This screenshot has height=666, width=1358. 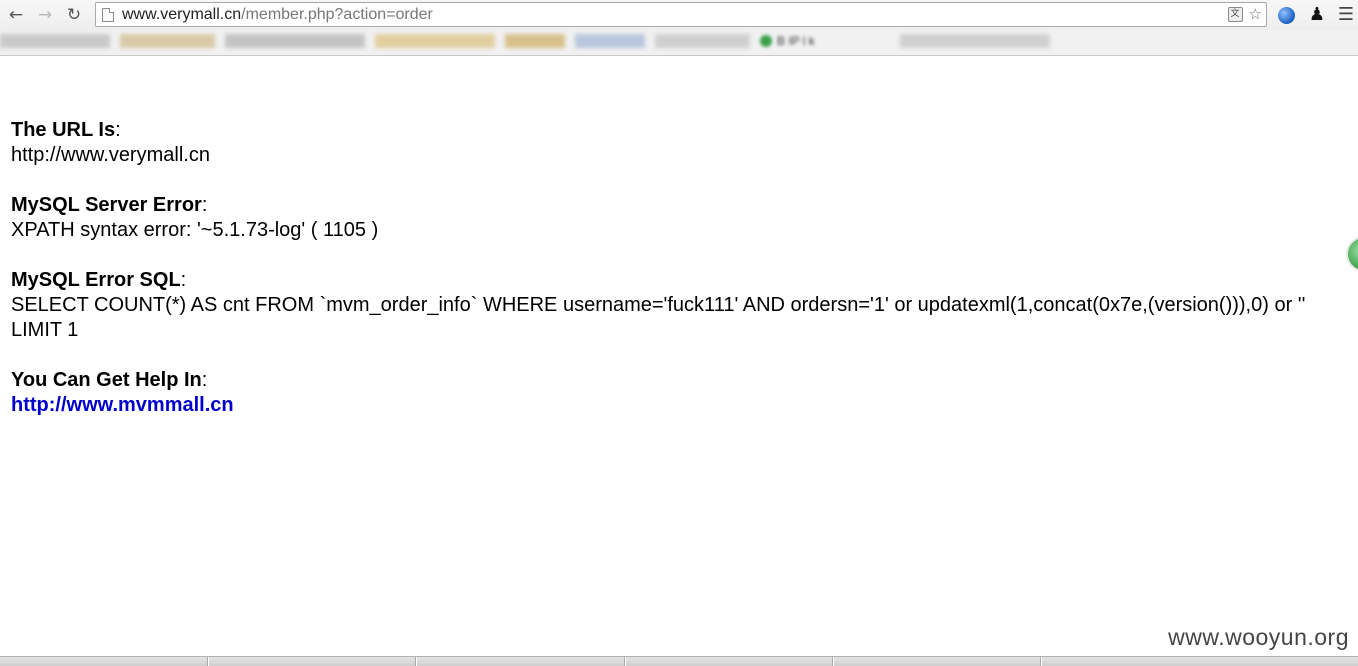 What do you see at coordinates (766, 41) in the screenshot?
I see `bookmark-favicon-icon` at bounding box center [766, 41].